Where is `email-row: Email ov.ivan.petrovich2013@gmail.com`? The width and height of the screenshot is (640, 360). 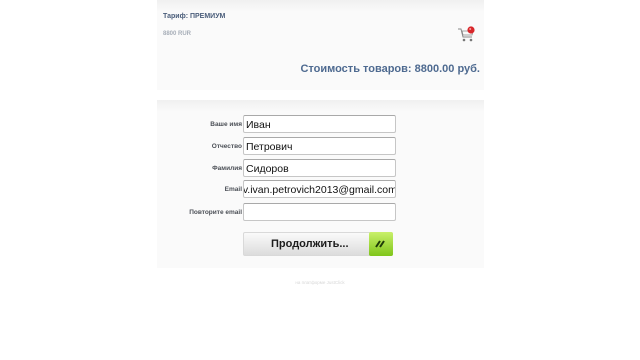 email-row: Email ov.ivan.petrovich2013@gmail.com is located at coordinates (320, 190).